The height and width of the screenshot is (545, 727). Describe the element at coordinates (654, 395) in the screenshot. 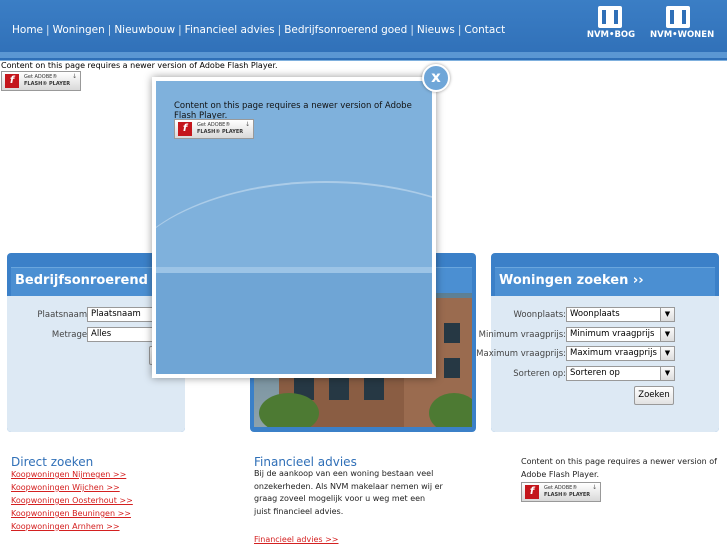

I see `zoeken-button: Zoeken` at that location.